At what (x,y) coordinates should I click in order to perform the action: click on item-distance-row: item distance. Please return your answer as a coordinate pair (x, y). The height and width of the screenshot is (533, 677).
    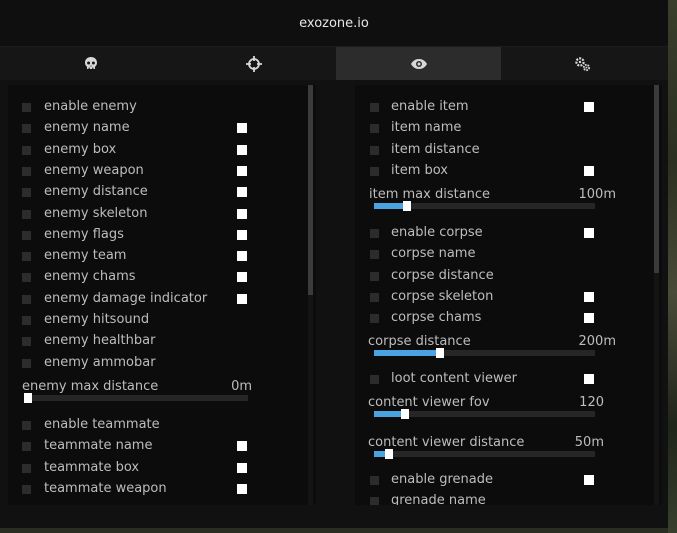
    Looking at the image, I should click on (508, 150).